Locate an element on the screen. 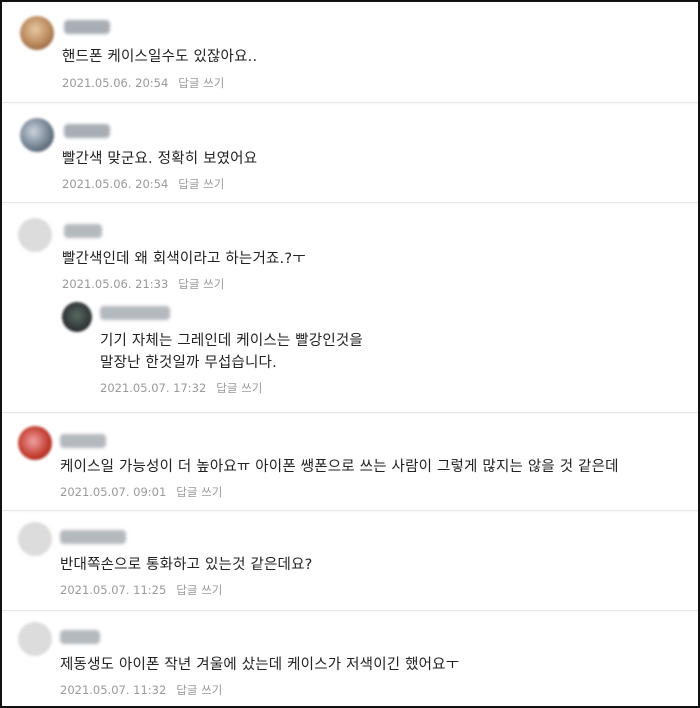 The width and height of the screenshot is (700, 708). comment-meta: 2021.05.07. 09:01 답글 쓰기 is located at coordinates (141, 492).